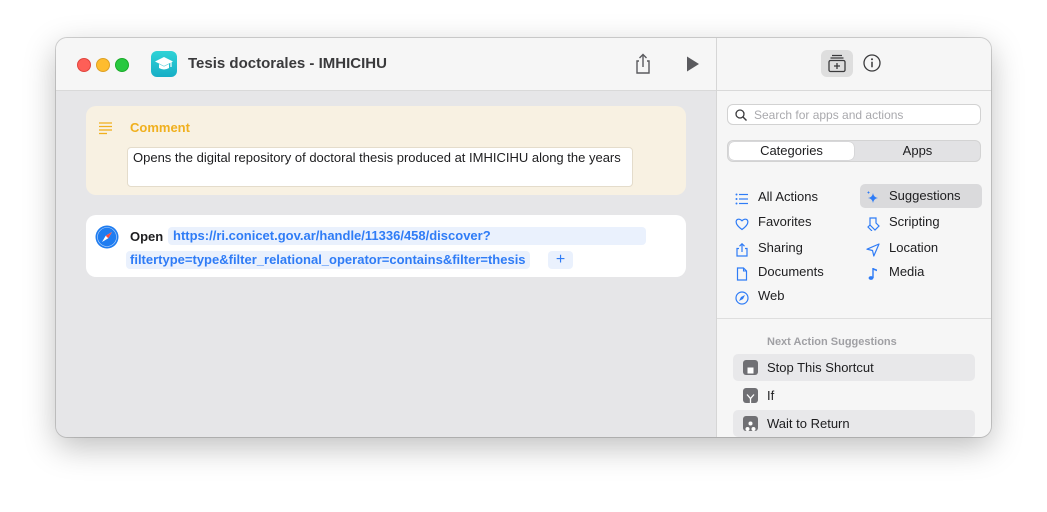 This screenshot has height=512, width=1047. Describe the element at coordinates (925, 195) in the screenshot. I see `category-label: Suggestions` at that location.